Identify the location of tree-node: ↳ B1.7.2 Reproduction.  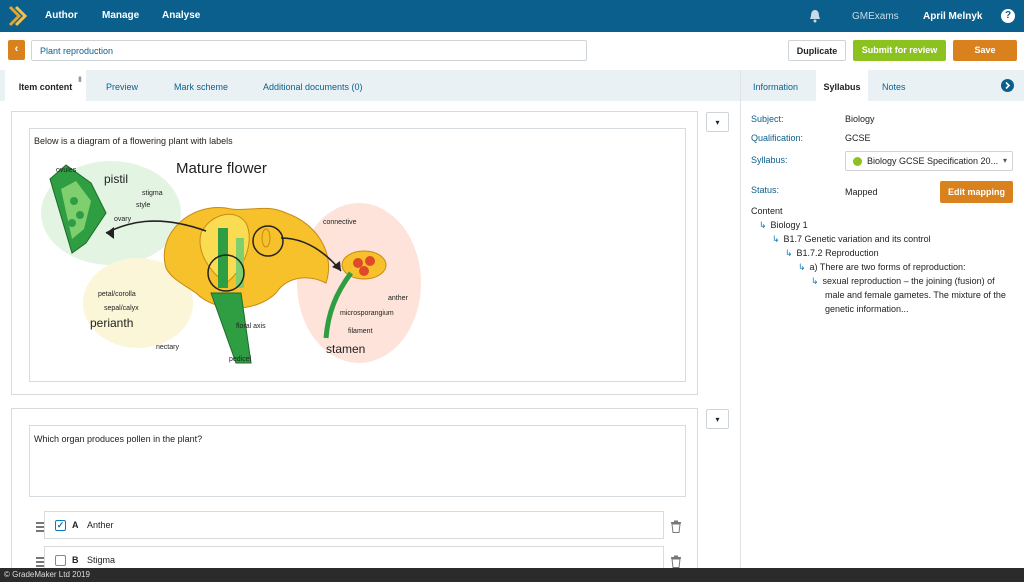
(832, 253).